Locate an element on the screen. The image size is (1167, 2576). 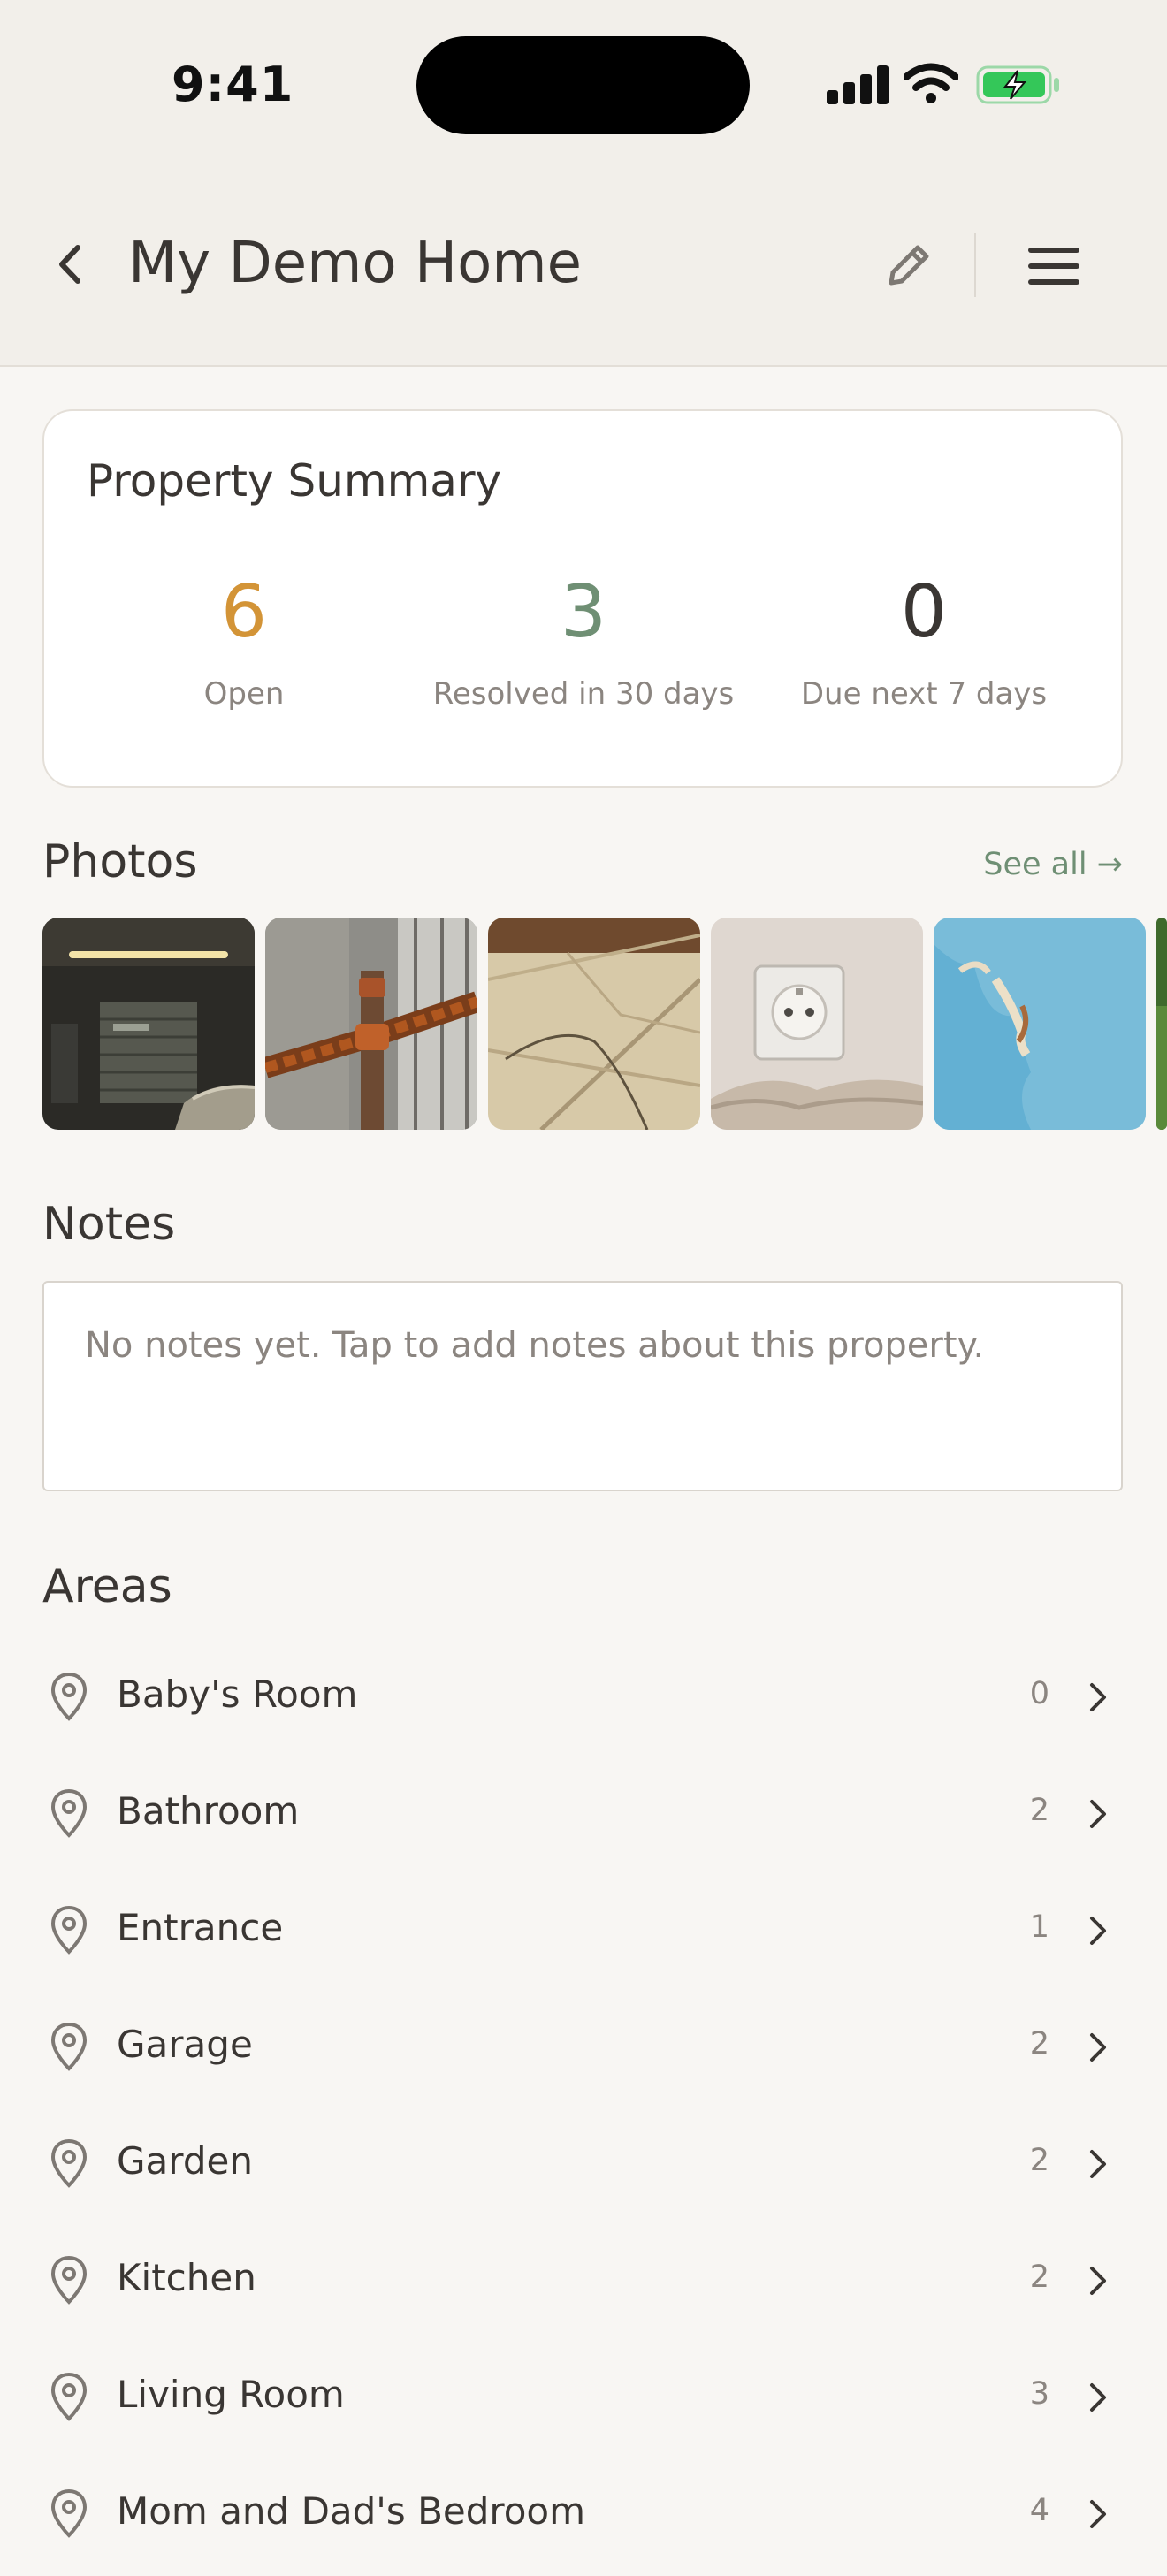
garden-photo is located at coordinates (1161, 1024).